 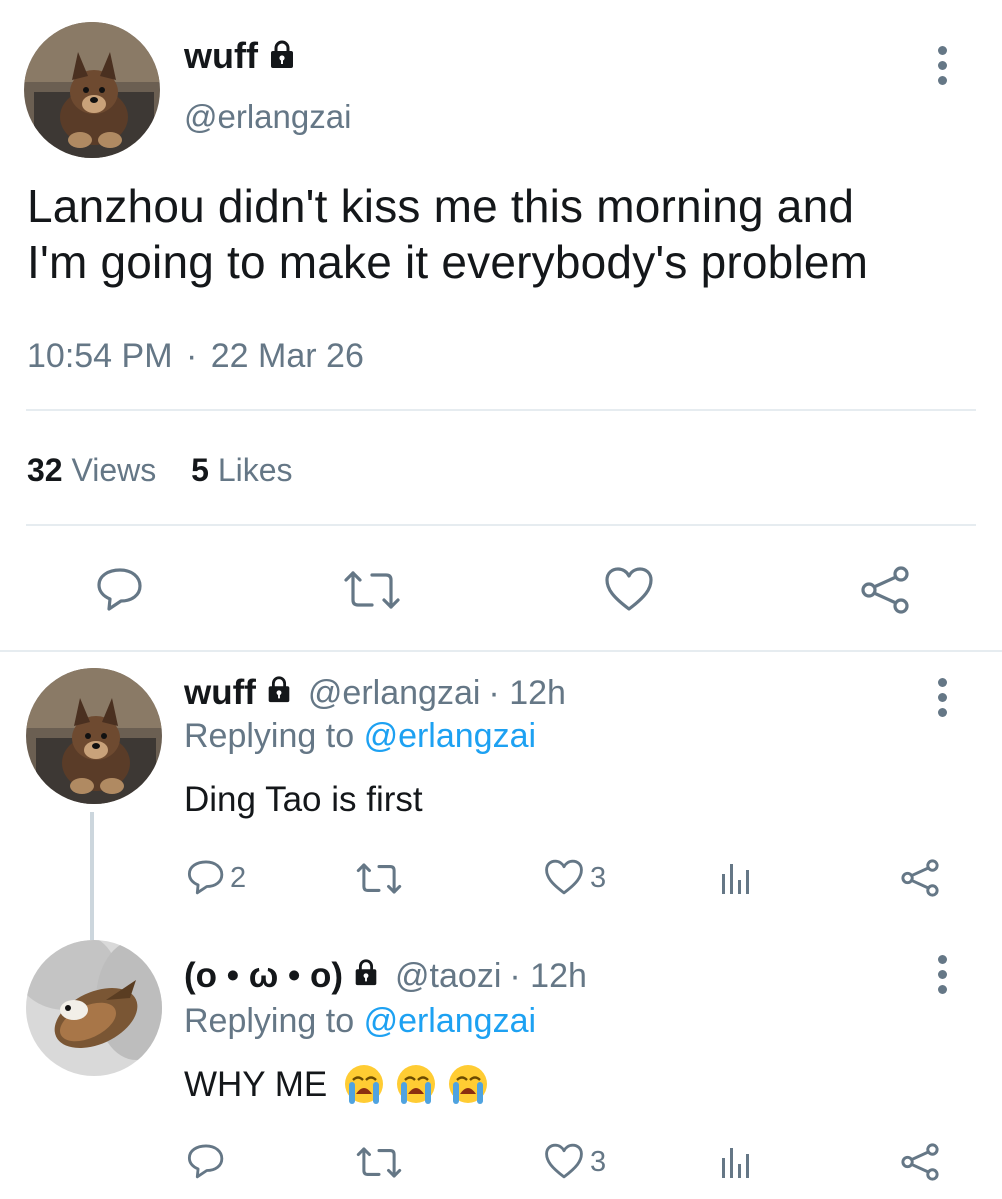 What do you see at coordinates (100, 356) in the screenshot?
I see `time: 10:54 PM` at bounding box center [100, 356].